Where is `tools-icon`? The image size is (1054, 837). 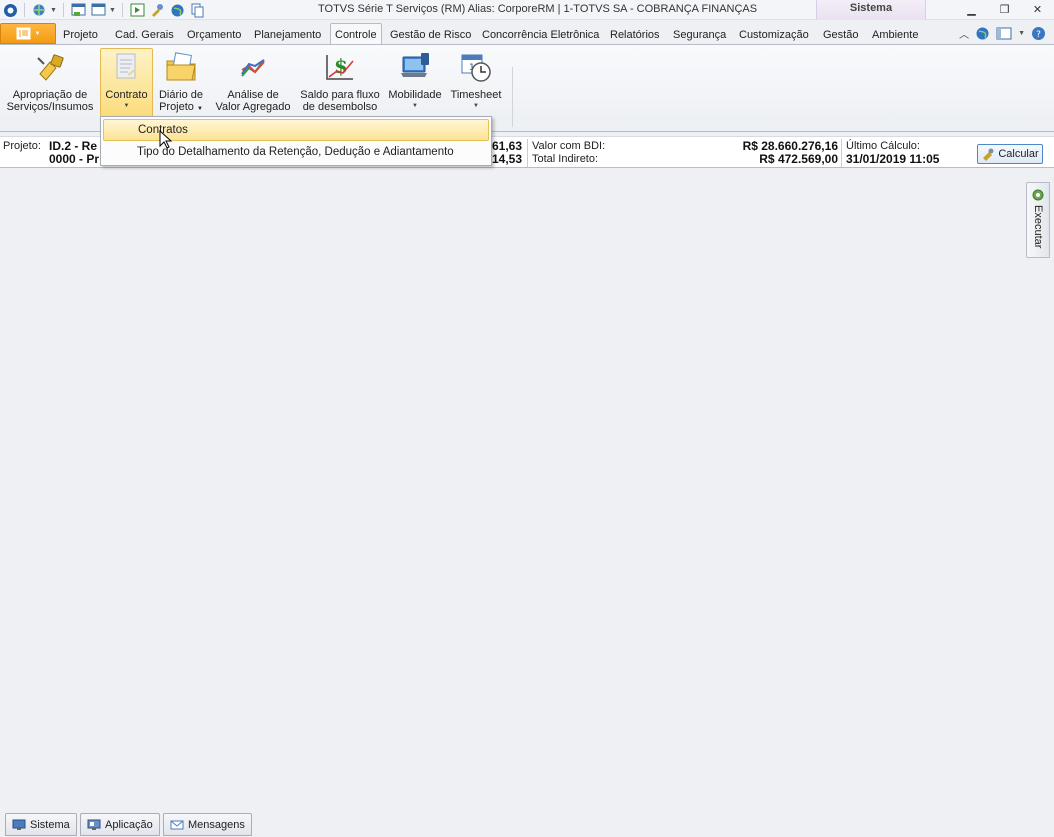
tools-icon is located at coordinates (157, 10).